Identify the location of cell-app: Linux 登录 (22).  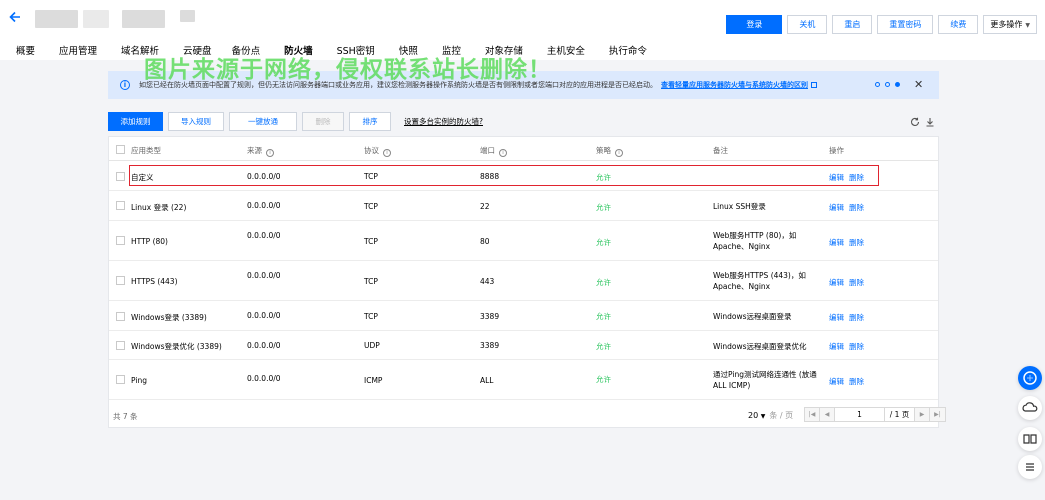
(159, 207).